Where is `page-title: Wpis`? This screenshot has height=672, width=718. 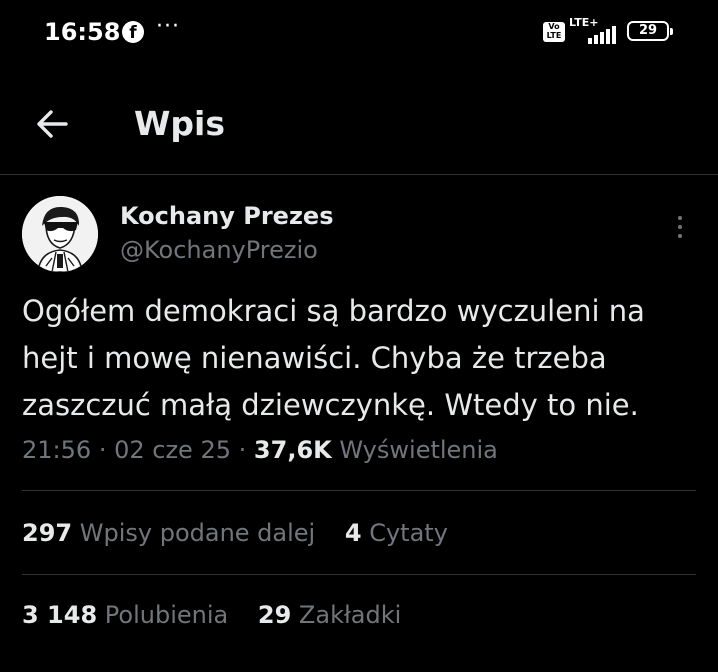 page-title: Wpis is located at coordinates (179, 123).